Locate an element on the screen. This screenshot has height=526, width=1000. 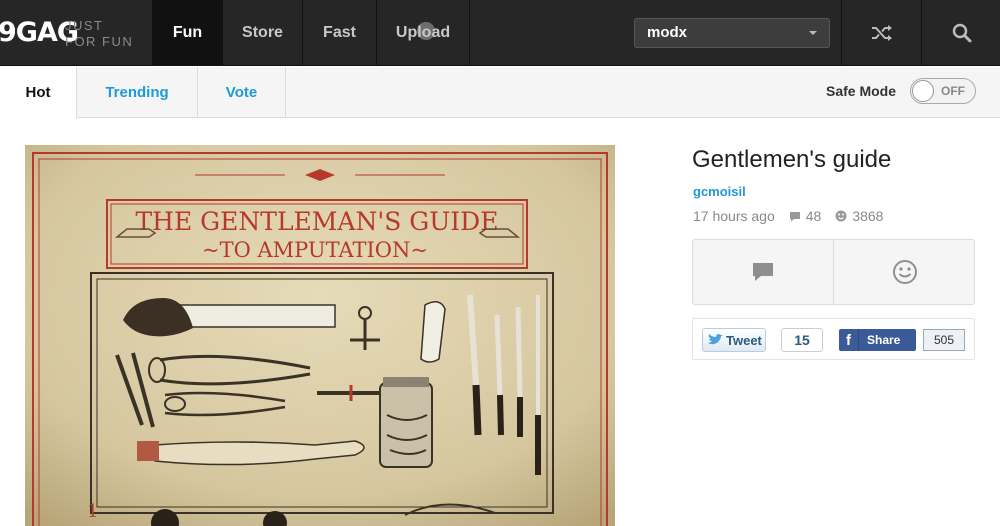
nav-fast: Fast is located at coordinates (339, 33).